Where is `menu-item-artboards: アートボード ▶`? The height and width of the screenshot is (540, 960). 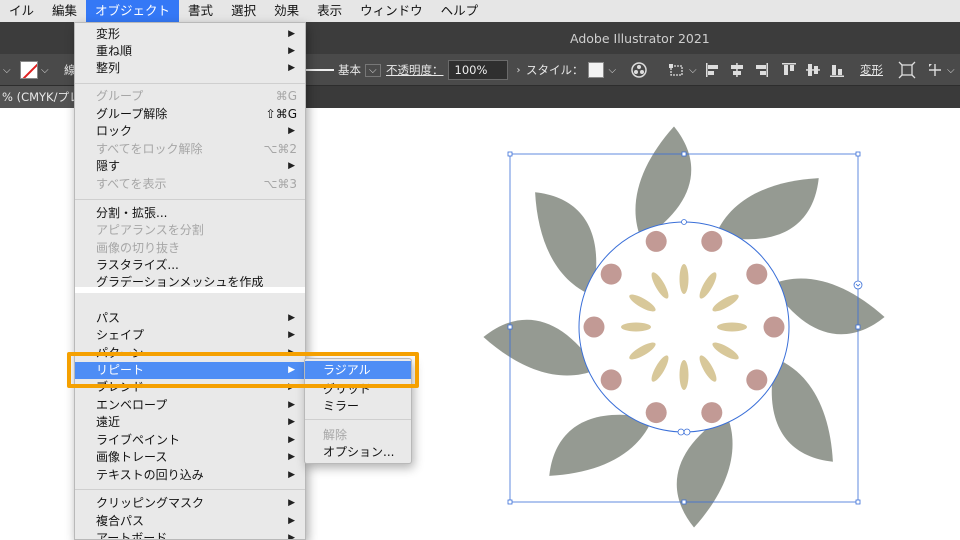 menu-item-artboards: アートボード ▶ is located at coordinates (190, 535).